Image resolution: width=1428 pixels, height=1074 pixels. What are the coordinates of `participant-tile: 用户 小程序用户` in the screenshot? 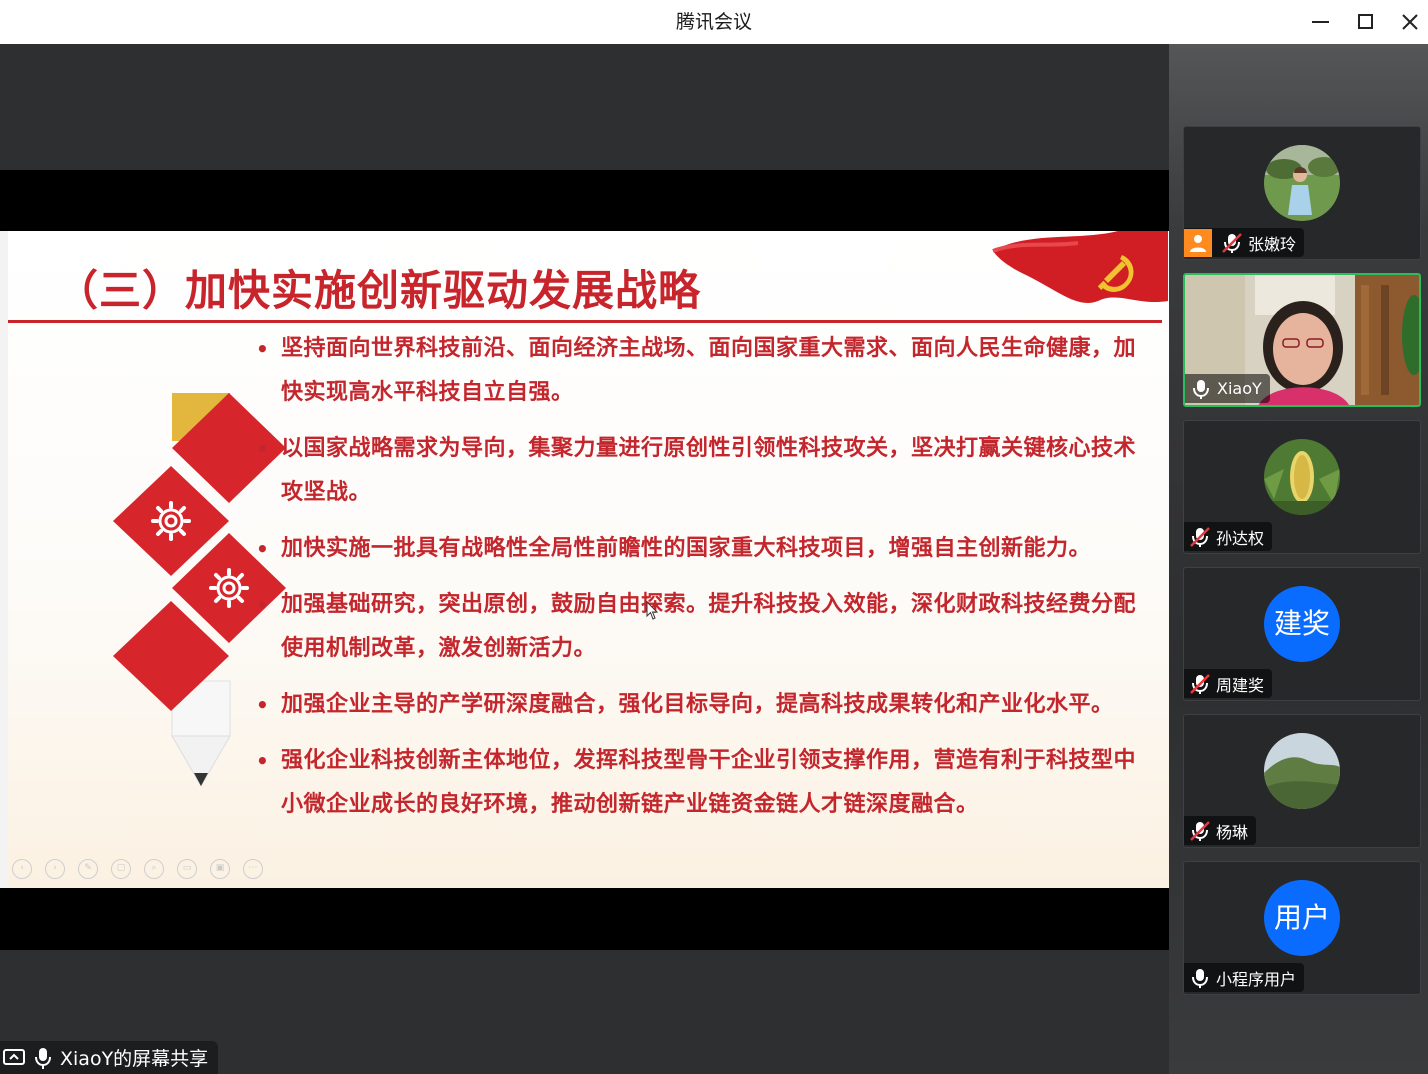 It's located at (1302, 928).